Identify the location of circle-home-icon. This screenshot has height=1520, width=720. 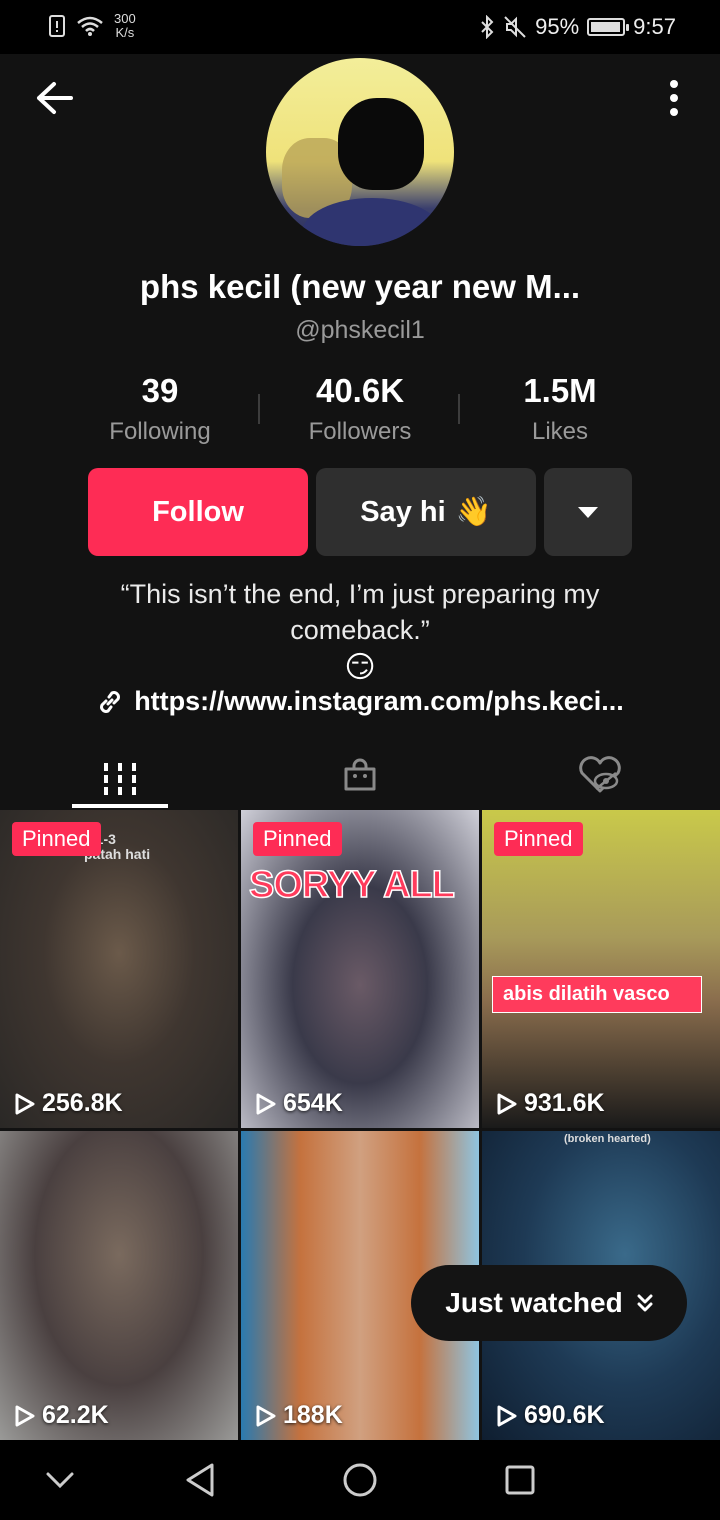
(360, 1480).